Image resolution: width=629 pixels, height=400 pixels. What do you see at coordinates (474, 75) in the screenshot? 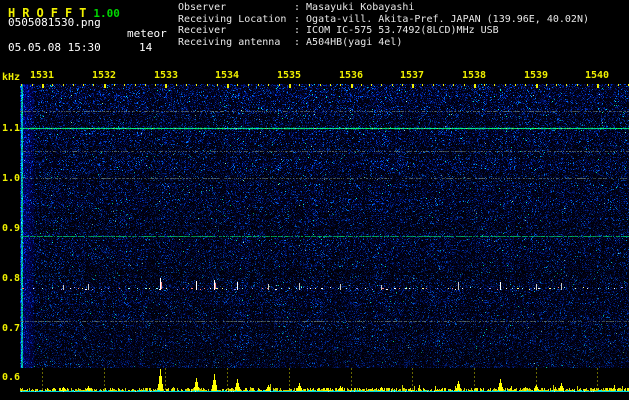
I see `time-tick-label: 1538` at bounding box center [474, 75].